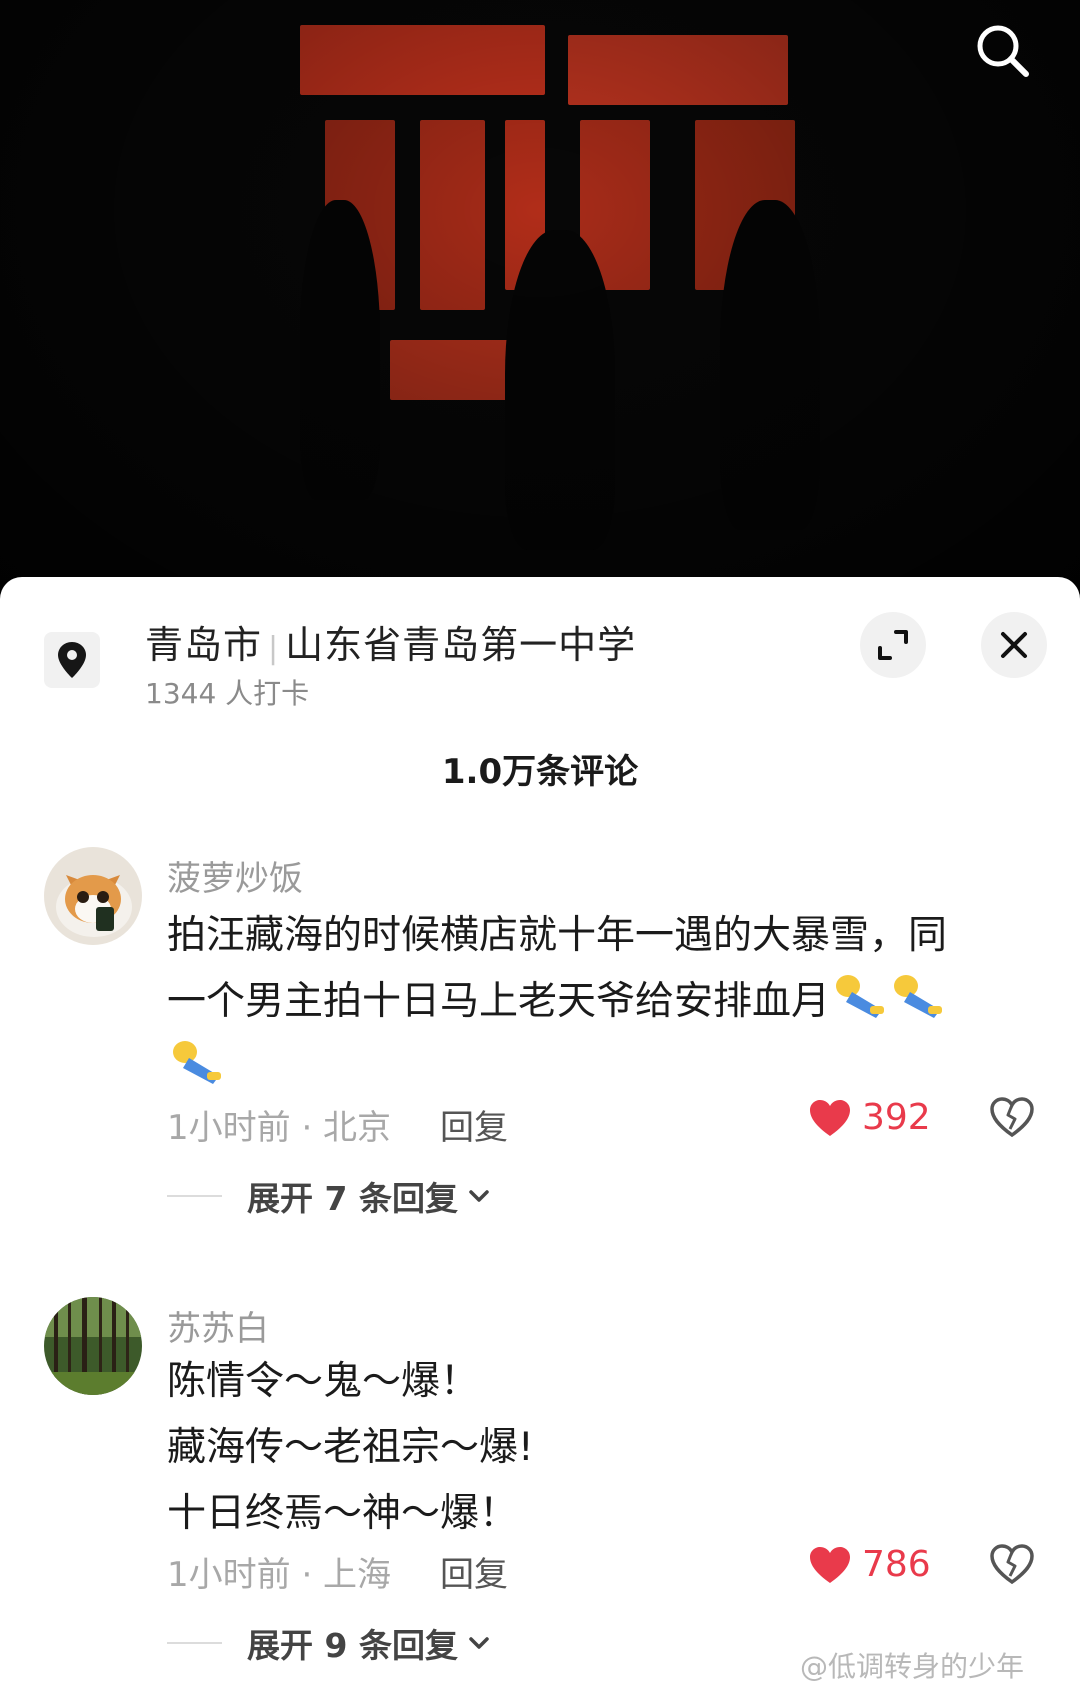 This screenshot has width=1080, height=1699. I want to click on expand-replies-button: 展开 9 条回复, so click(328, 1643).